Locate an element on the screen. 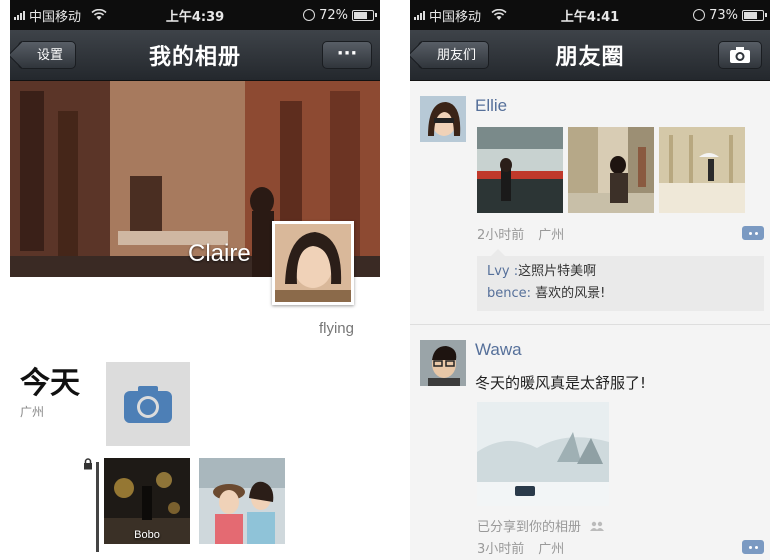 The width and height of the screenshot is (770, 560). settings-back-button: 设置 is located at coordinates (47, 55).